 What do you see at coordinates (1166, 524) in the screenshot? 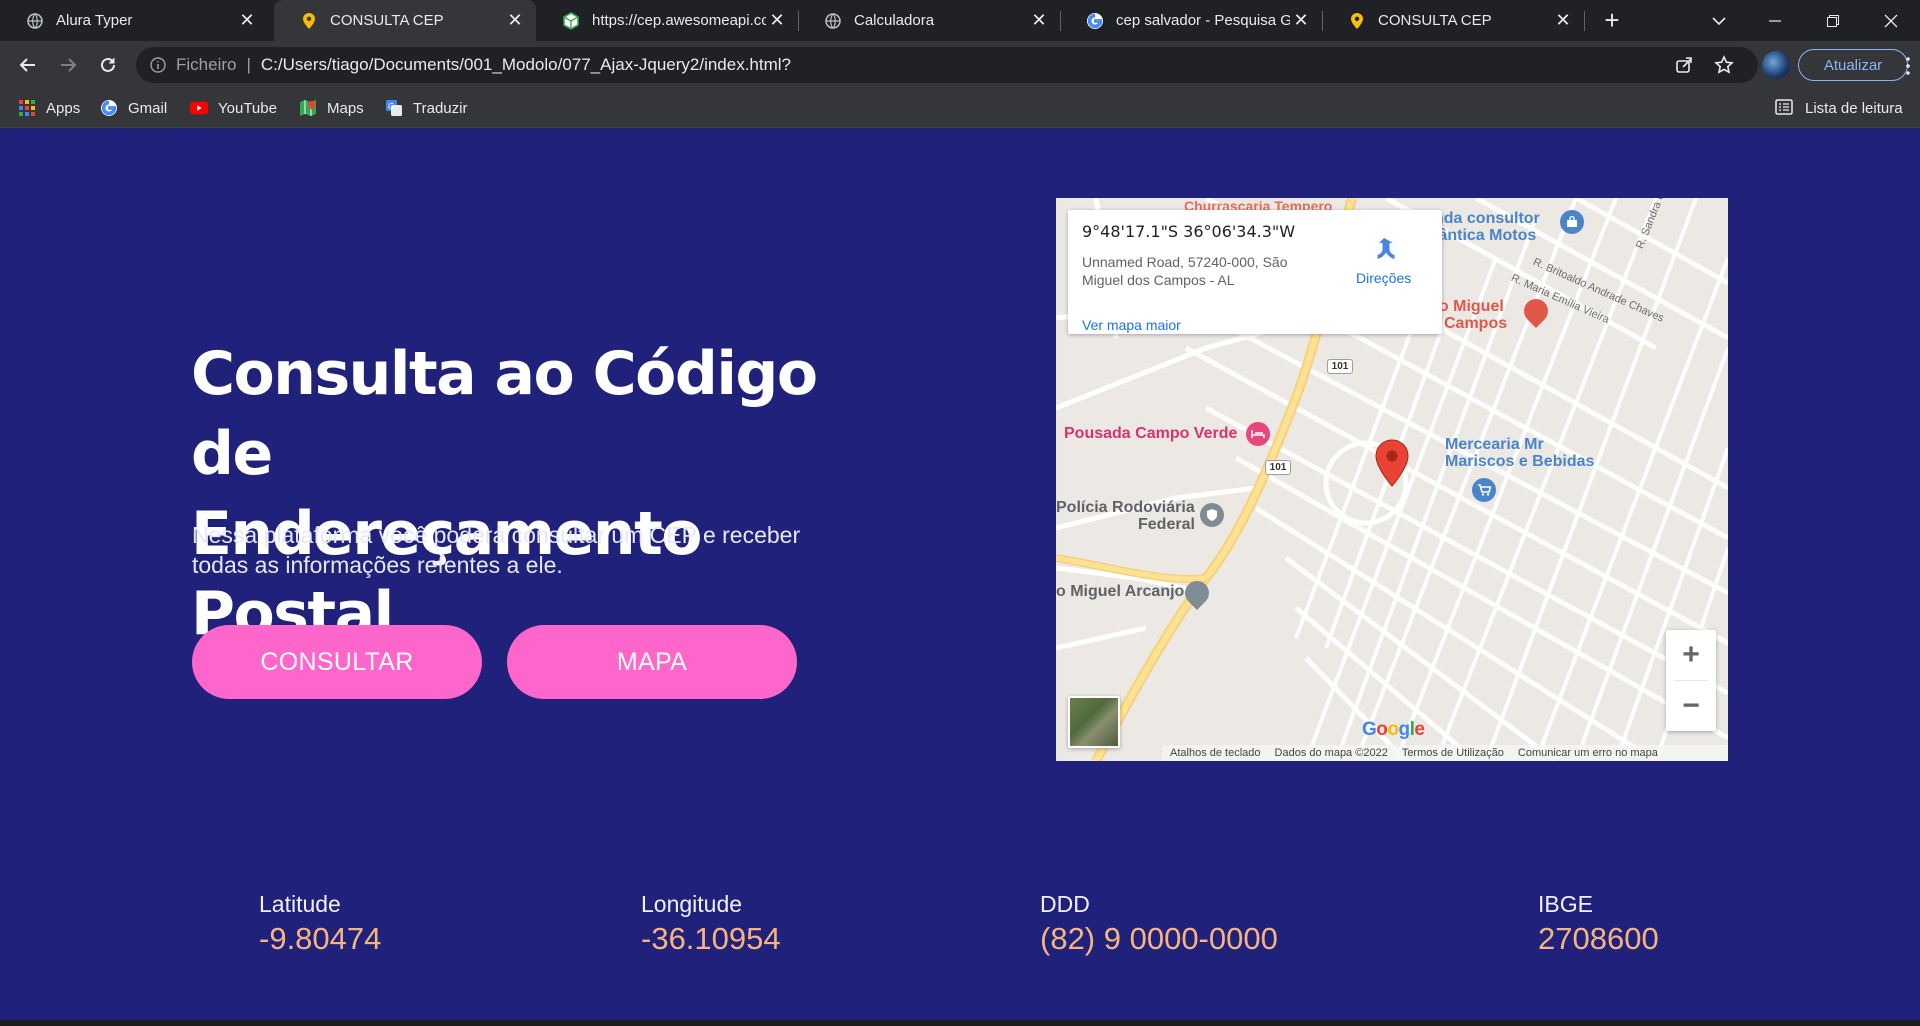
I see `place-label-line: Federal` at bounding box center [1166, 524].